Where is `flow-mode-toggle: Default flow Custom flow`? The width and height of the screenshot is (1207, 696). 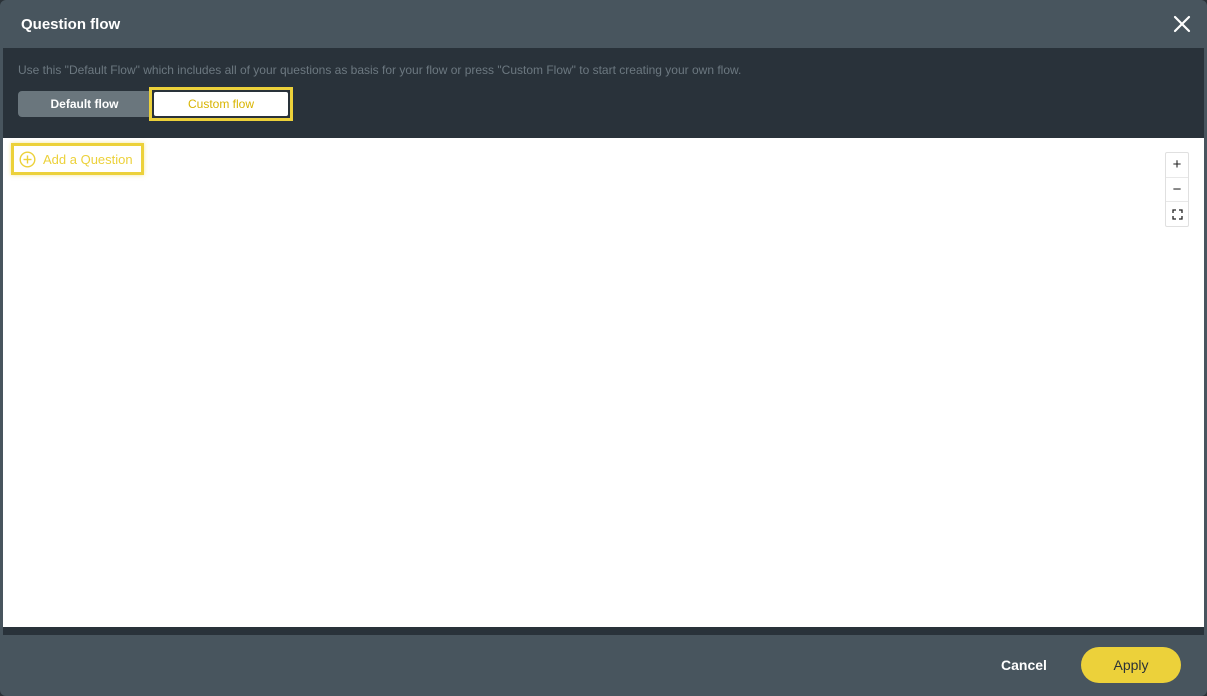
flow-mode-toggle: Default flow Custom flow is located at coordinates (155, 104).